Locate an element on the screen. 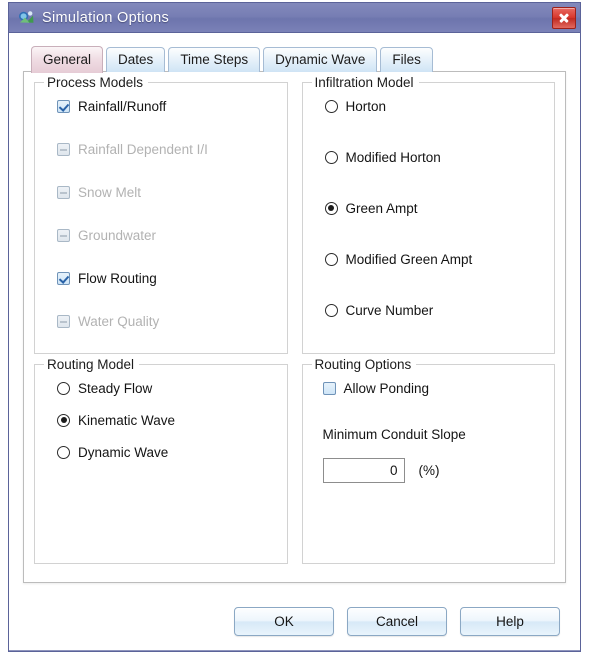 Image resolution: width=589 pixels, height=658 pixels. checkbox-snow-melt: Snow Melt is located at coordinates (167, 192).